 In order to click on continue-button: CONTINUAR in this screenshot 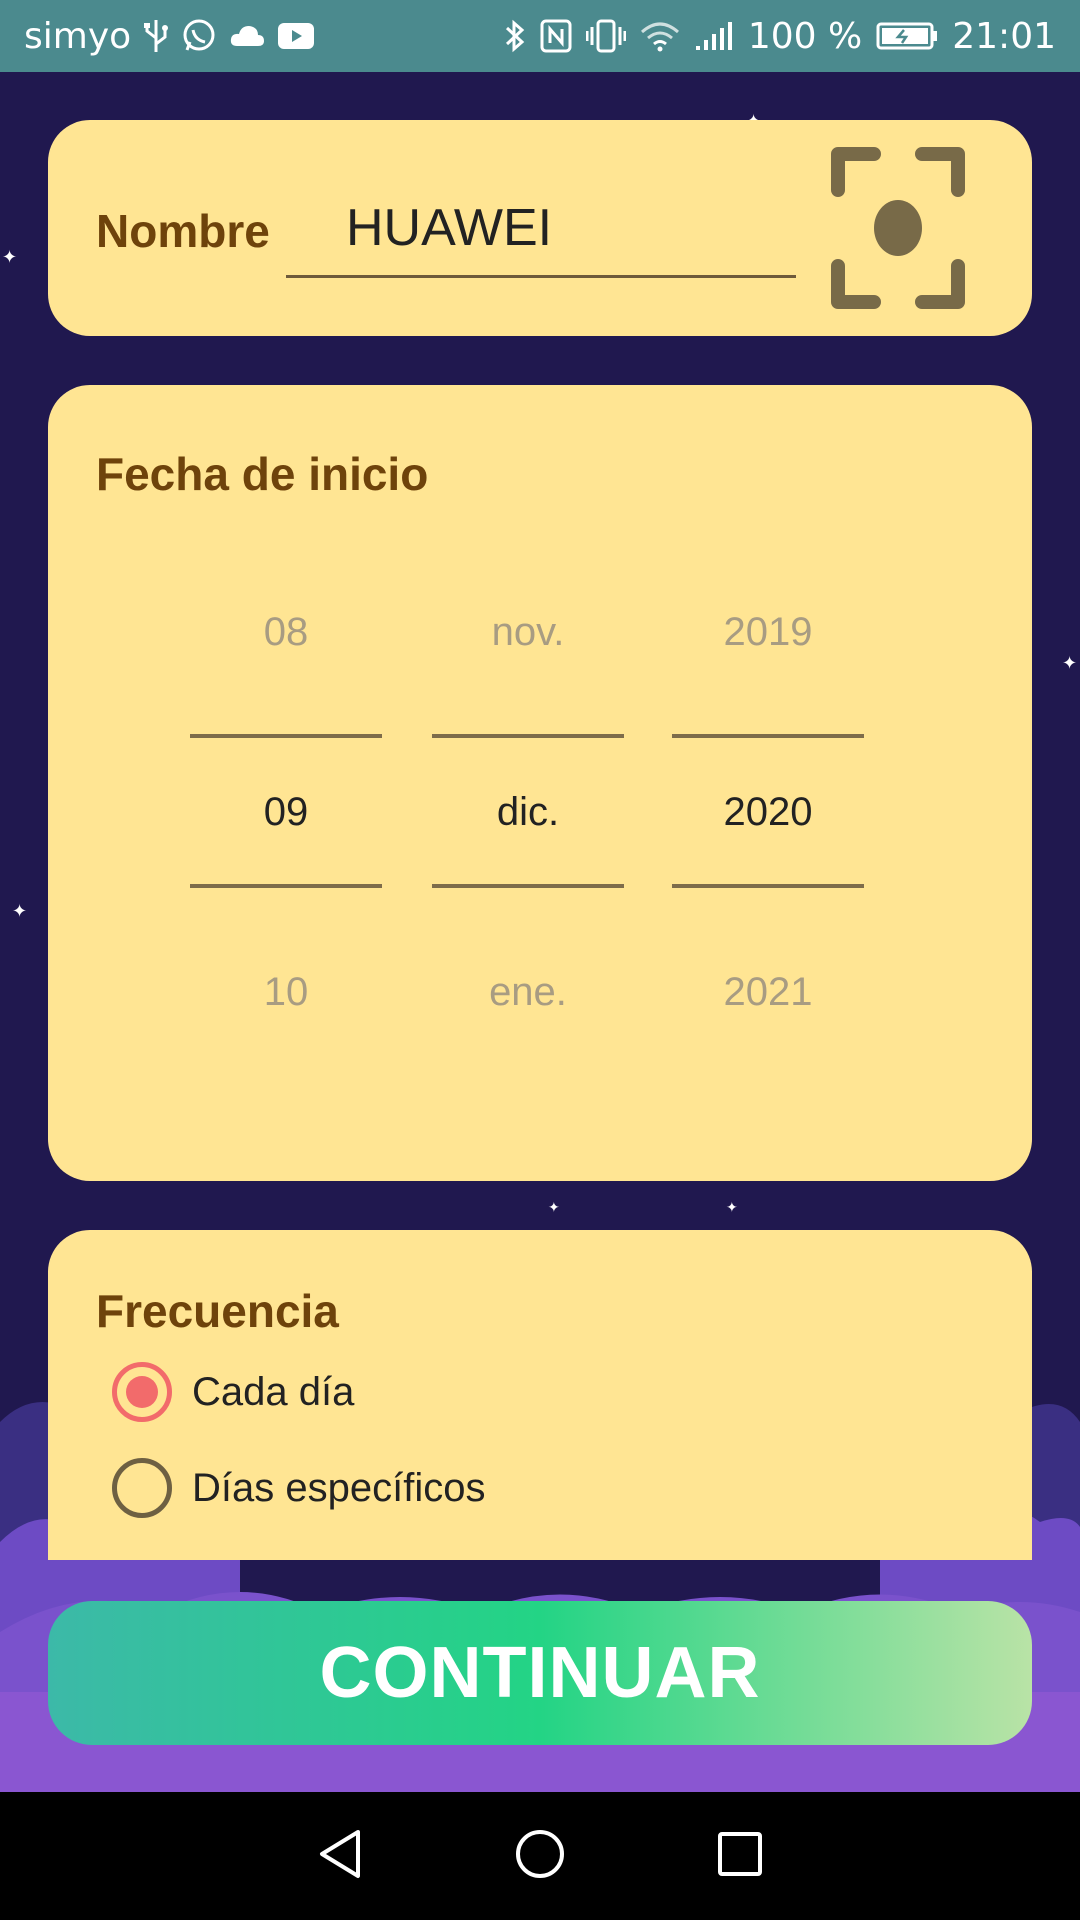, I will do `click(540, 1673)`.